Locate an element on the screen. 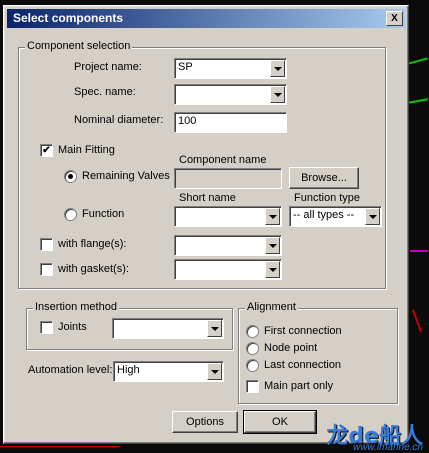 The height and width of the screenshot is (453, 429). remaining-valves-radio is located at coordinates (70, 176).